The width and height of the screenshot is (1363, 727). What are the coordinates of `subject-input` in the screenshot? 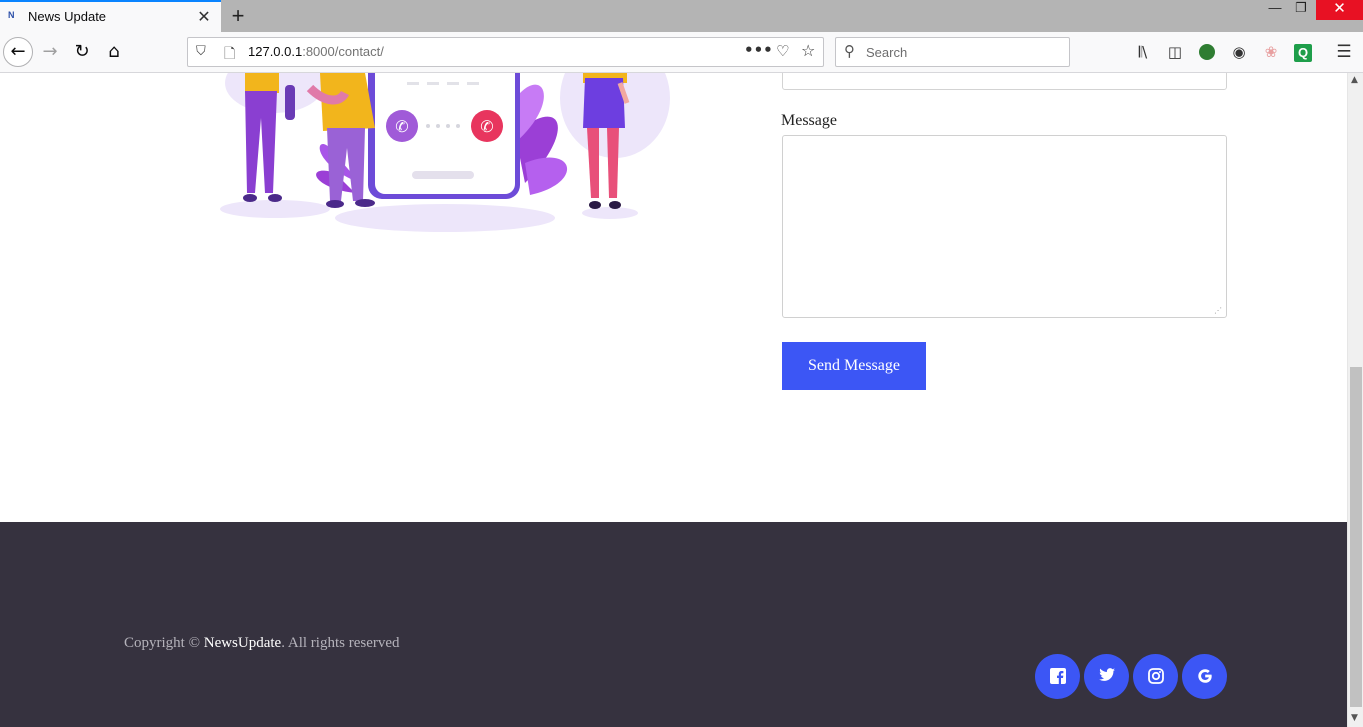 It's located at (1004, 81).